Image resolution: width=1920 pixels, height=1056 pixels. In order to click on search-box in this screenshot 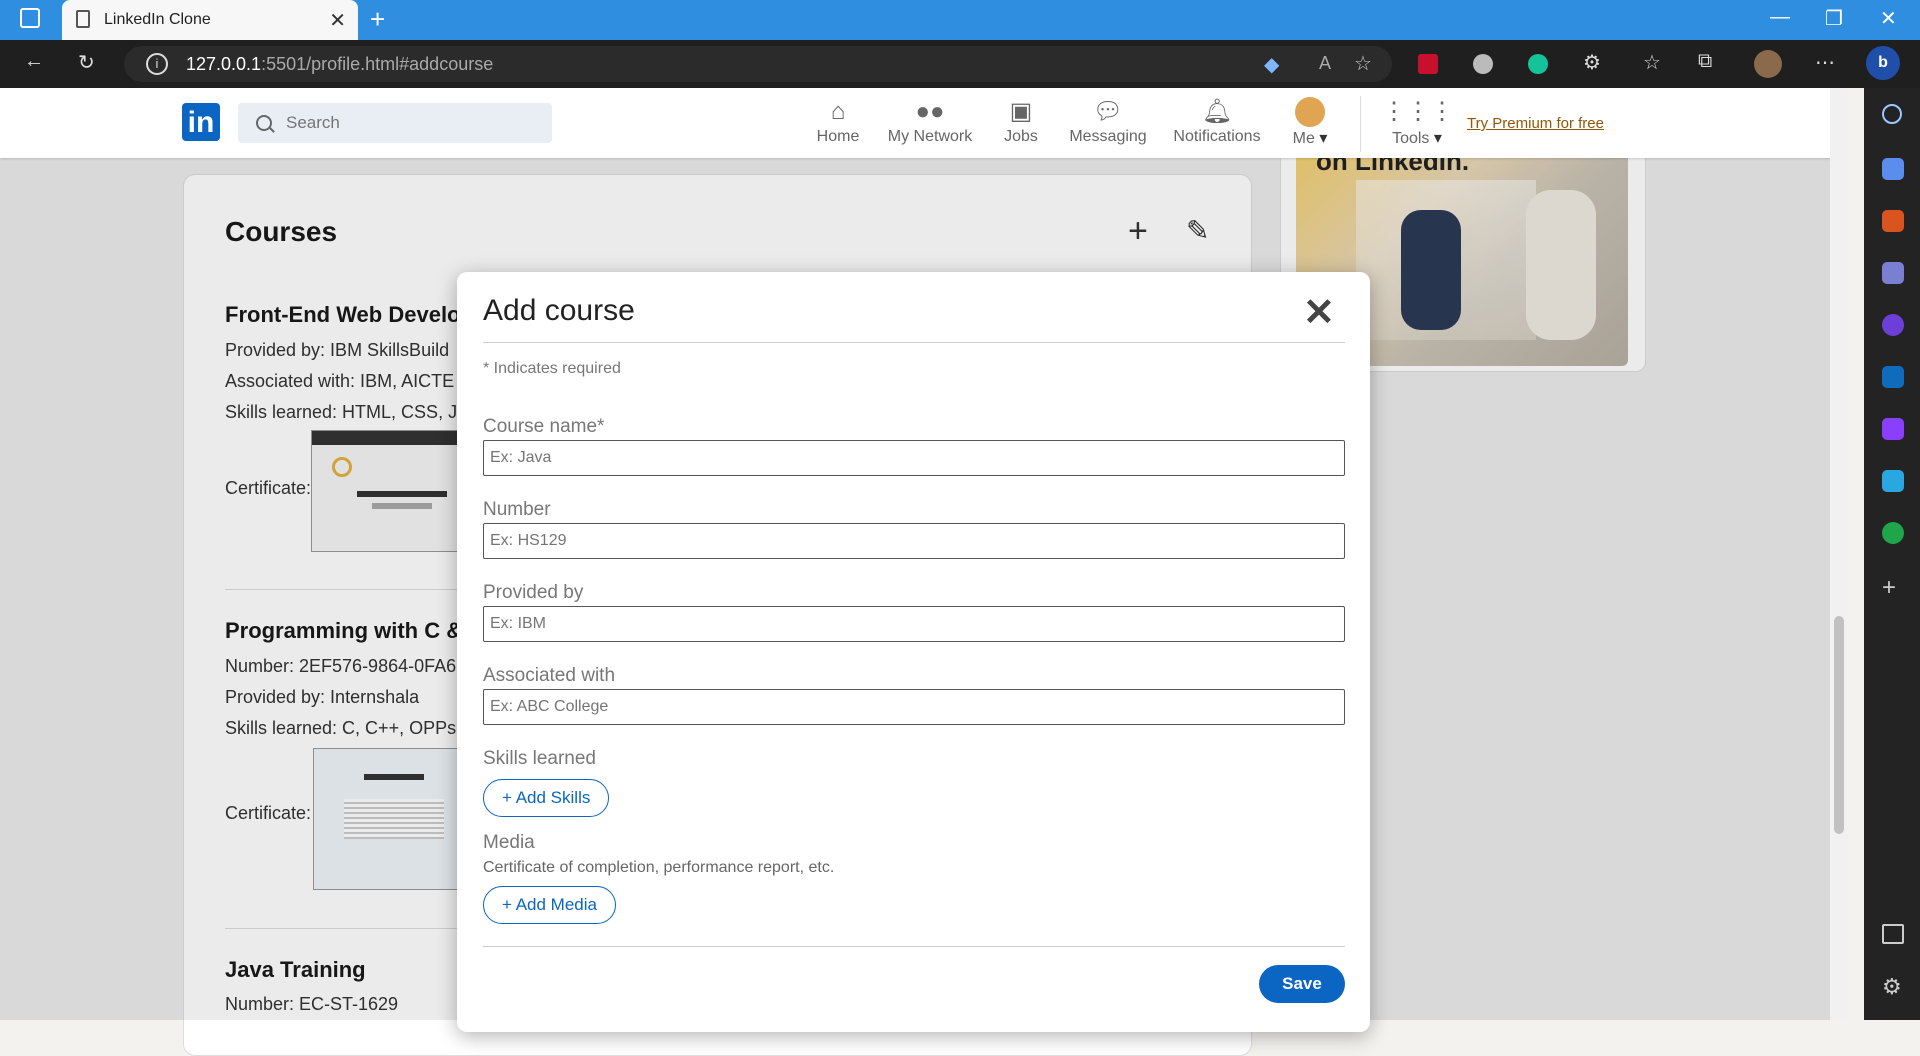, I will do `click(395, 123)`.